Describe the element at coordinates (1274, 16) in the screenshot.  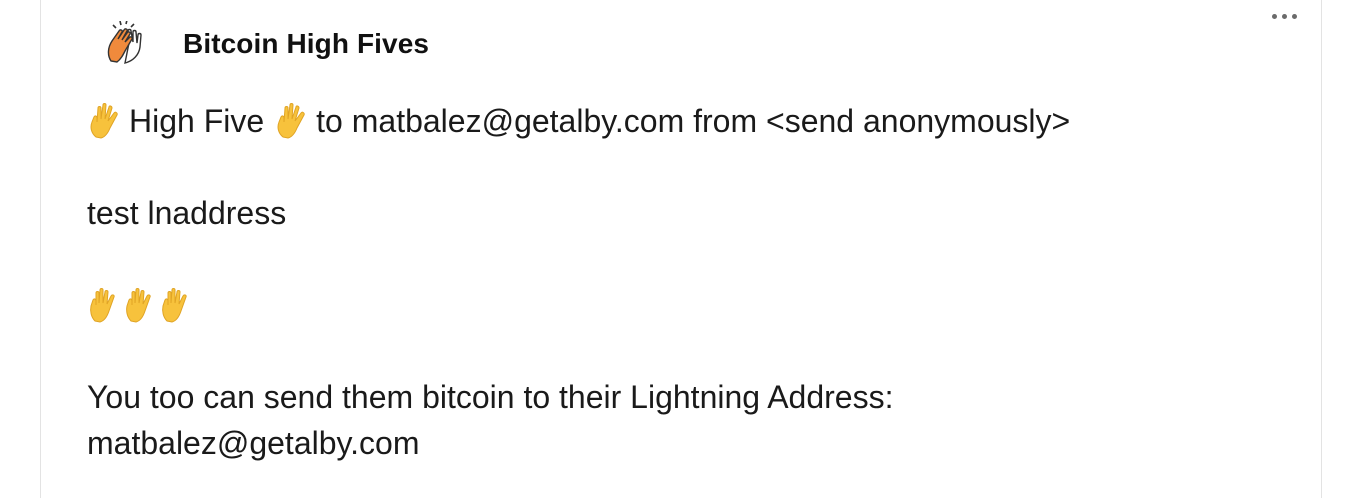
I see `ellipsis-icon` at that location.